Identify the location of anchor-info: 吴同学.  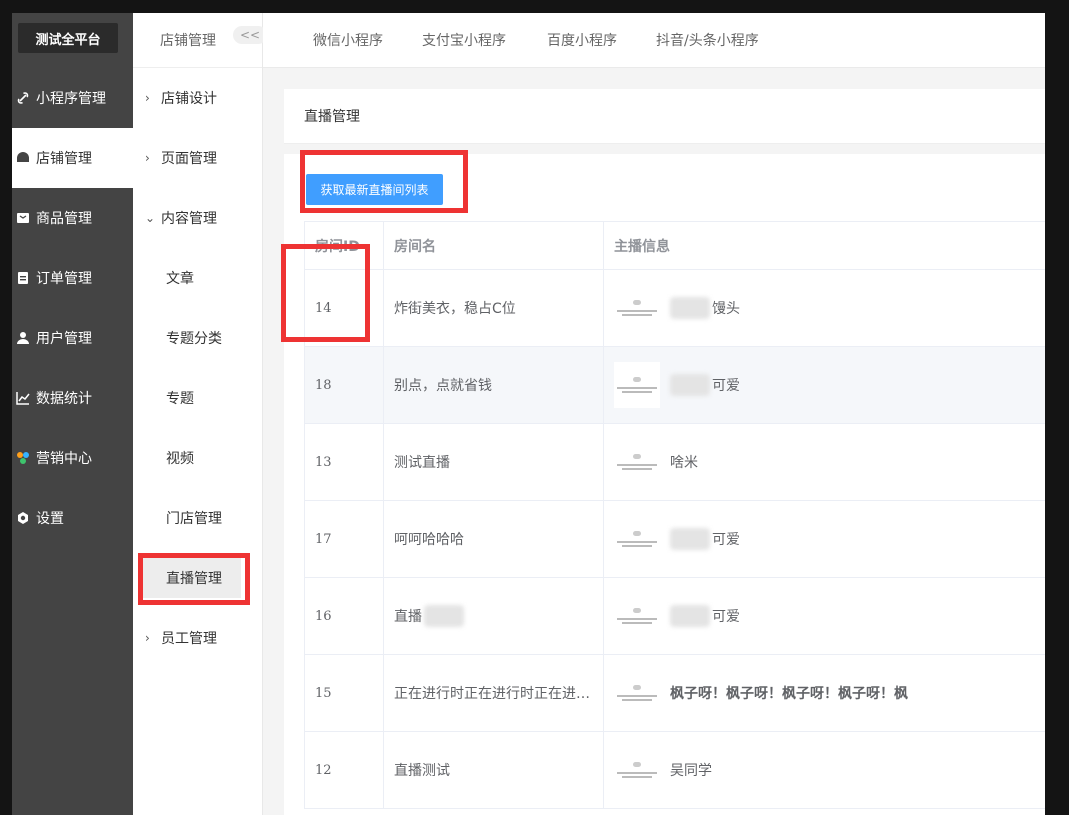
(824, 770).